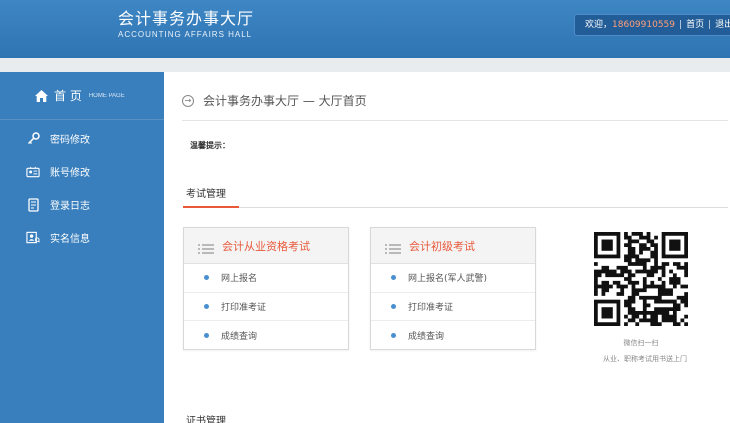 The width and height of the screenshot is (730, 423). What do you see at coordinates (68, 96) in the screenshot?
I see `home-label: 首 页` at bounding box center [68, 96].